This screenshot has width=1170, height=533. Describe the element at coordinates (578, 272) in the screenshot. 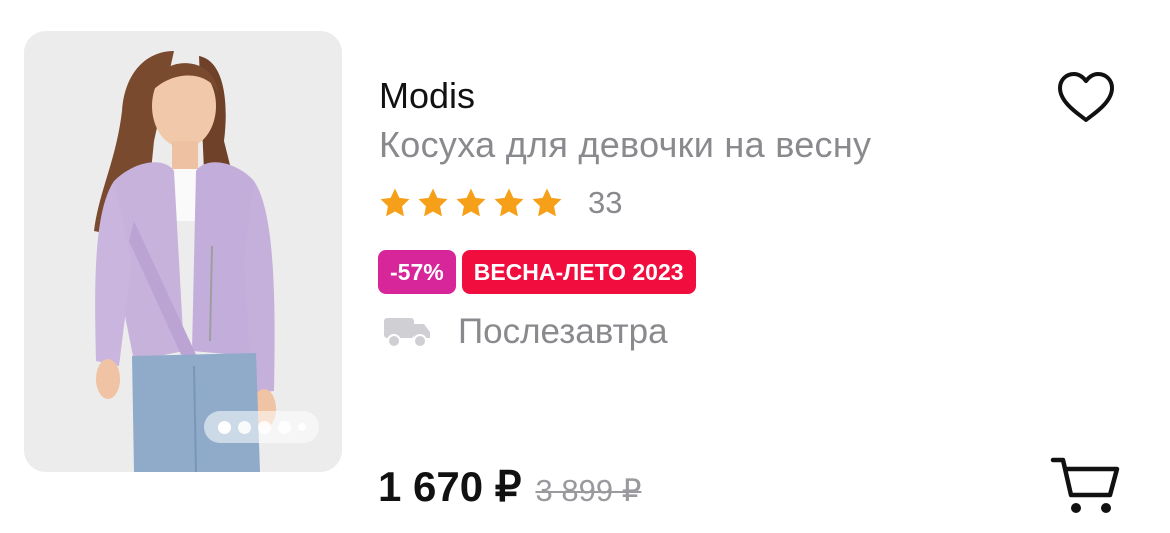

I see `season-badge: ВЕСНА-ЛЕТО 2023` at that location.